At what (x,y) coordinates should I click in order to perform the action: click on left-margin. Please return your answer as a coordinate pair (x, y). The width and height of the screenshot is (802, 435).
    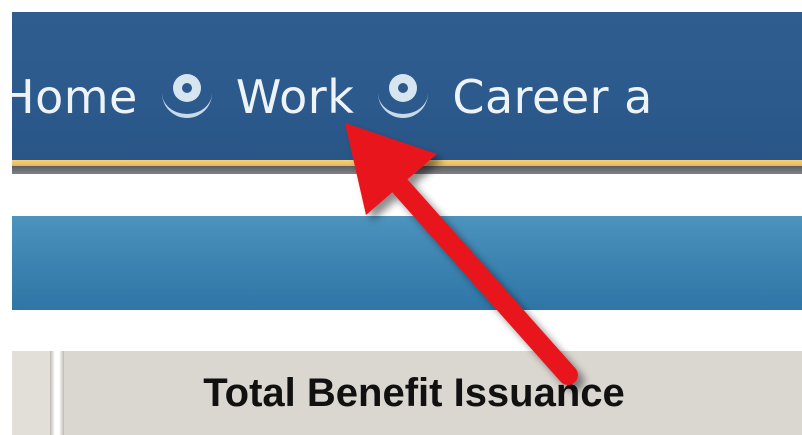
    Looking at the image, I should click on (6, 217).